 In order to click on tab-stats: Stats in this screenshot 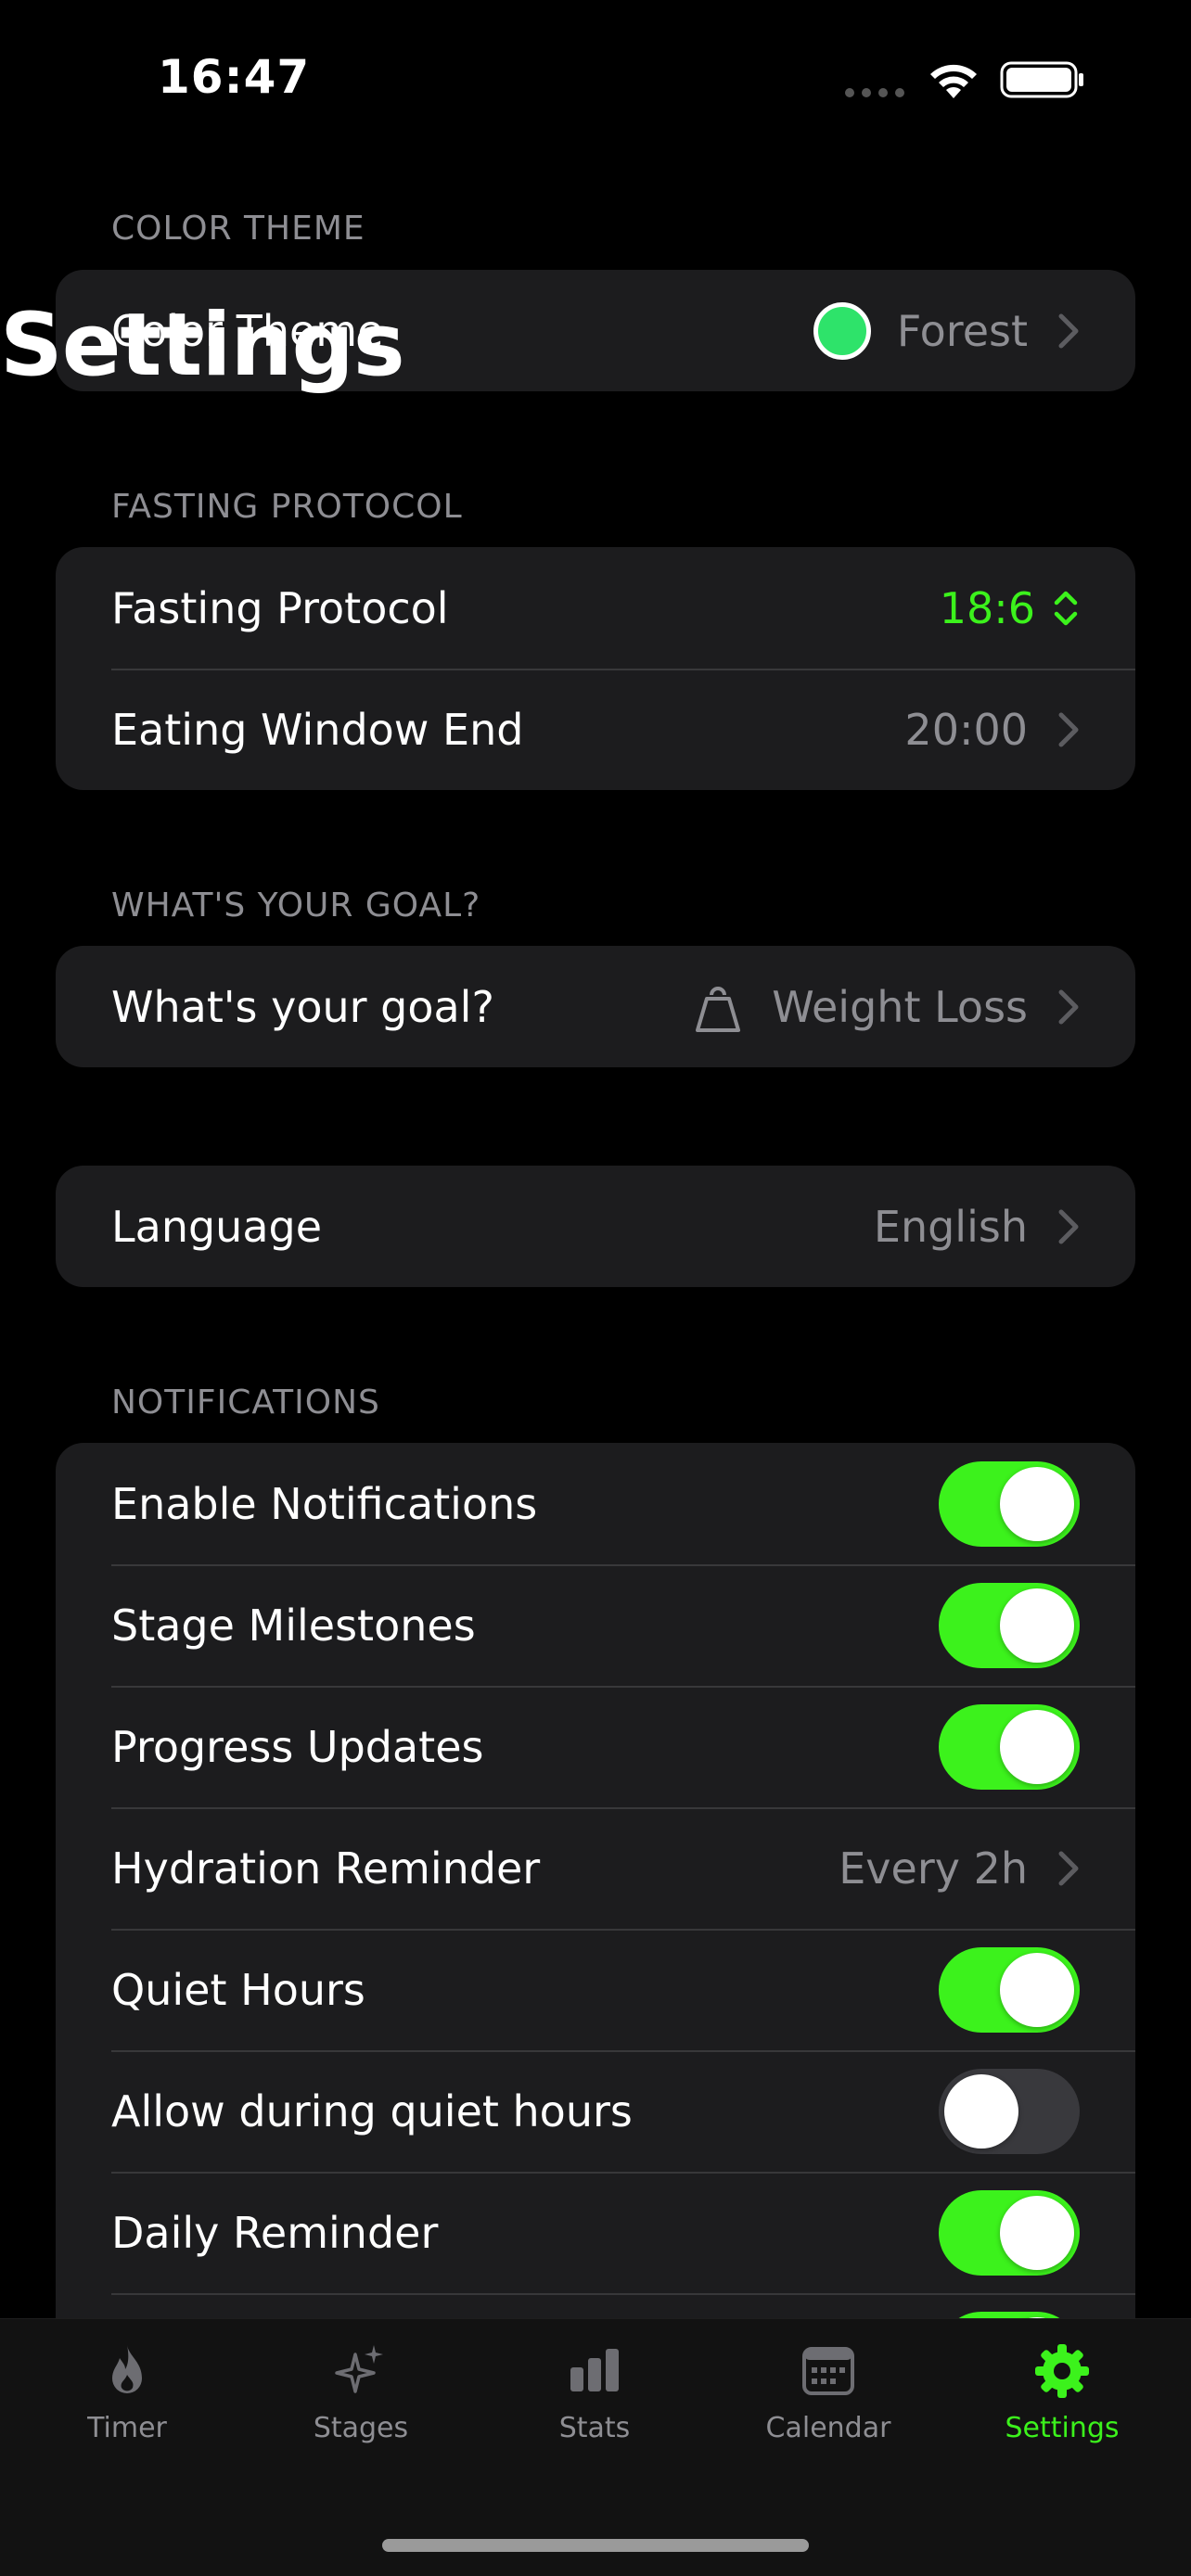, I will do `click(595, 2406)`.